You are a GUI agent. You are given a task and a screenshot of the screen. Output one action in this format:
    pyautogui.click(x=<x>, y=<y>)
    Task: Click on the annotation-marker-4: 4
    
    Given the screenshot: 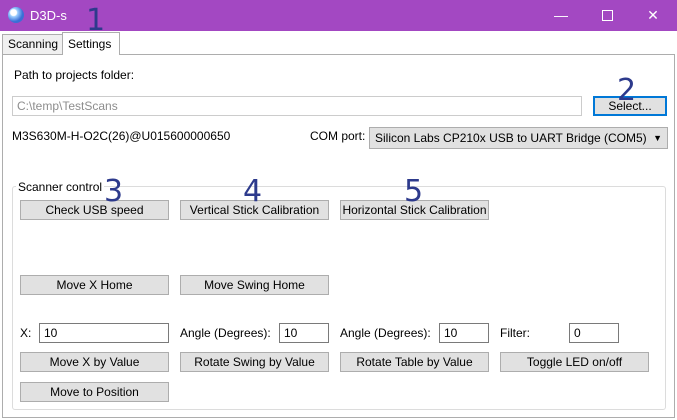 What is the action you would take?
    pyautogui.click(x=253, y=191)
    